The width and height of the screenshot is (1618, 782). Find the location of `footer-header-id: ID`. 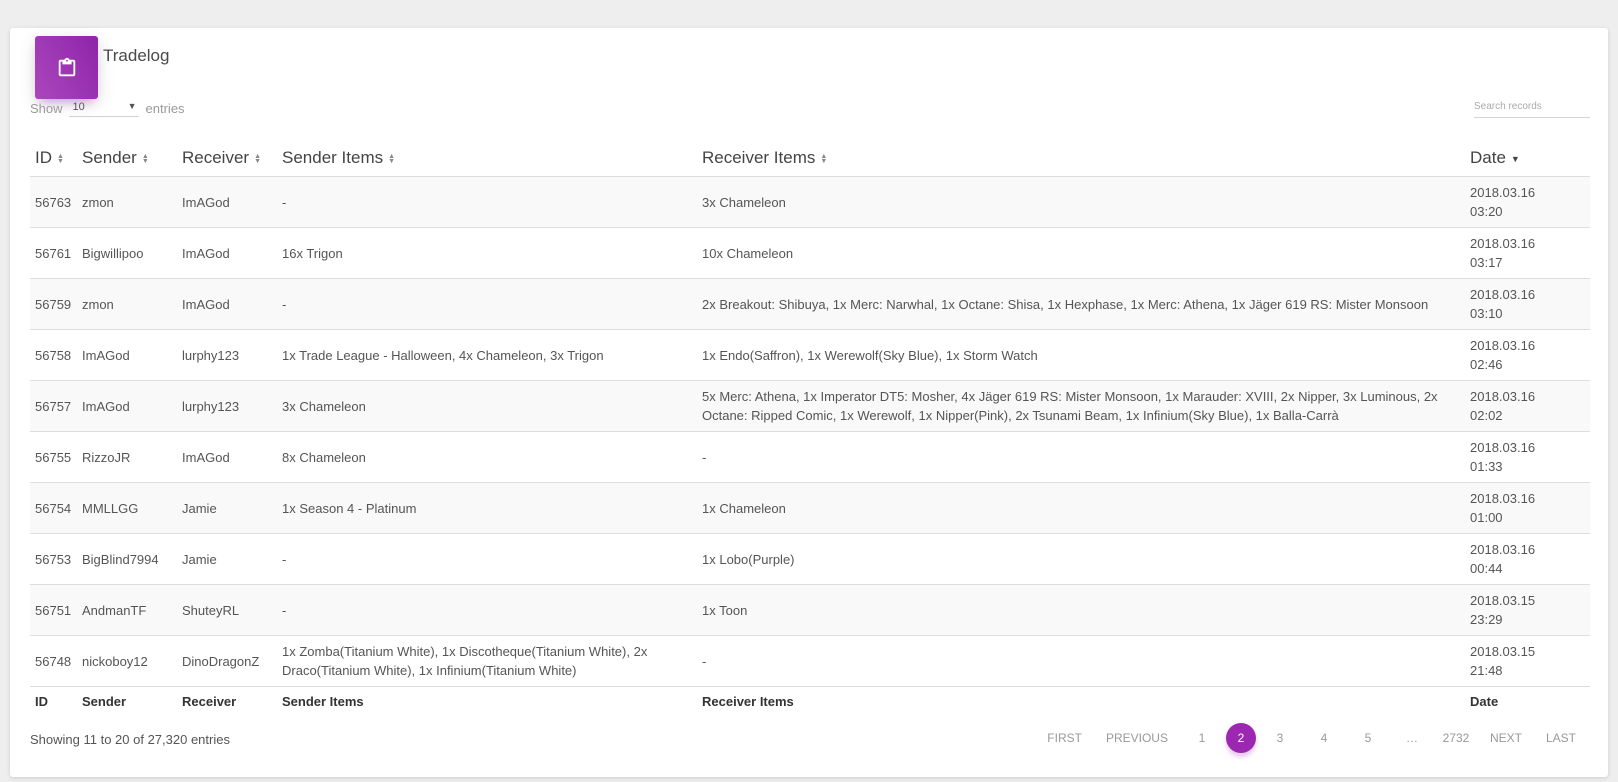

footer-header-id: ID is located at coordinates (41, 701).